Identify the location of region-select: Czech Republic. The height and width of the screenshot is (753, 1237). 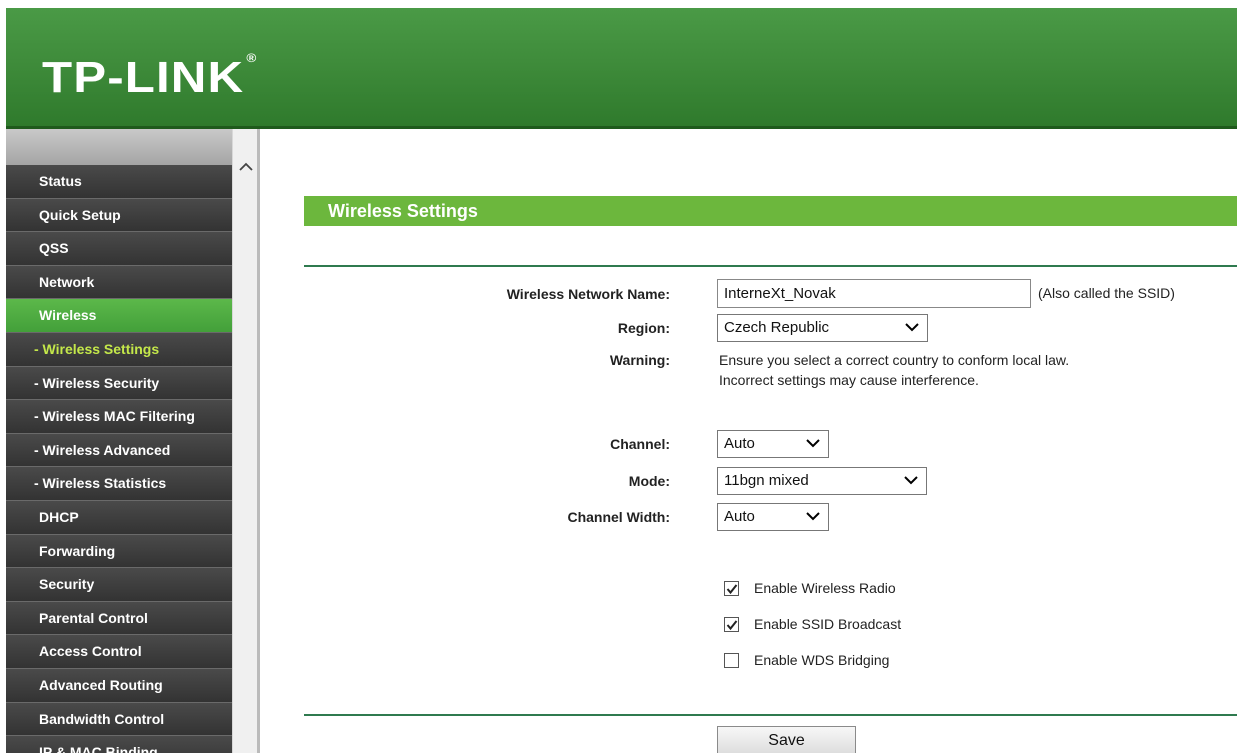
(822, 328).